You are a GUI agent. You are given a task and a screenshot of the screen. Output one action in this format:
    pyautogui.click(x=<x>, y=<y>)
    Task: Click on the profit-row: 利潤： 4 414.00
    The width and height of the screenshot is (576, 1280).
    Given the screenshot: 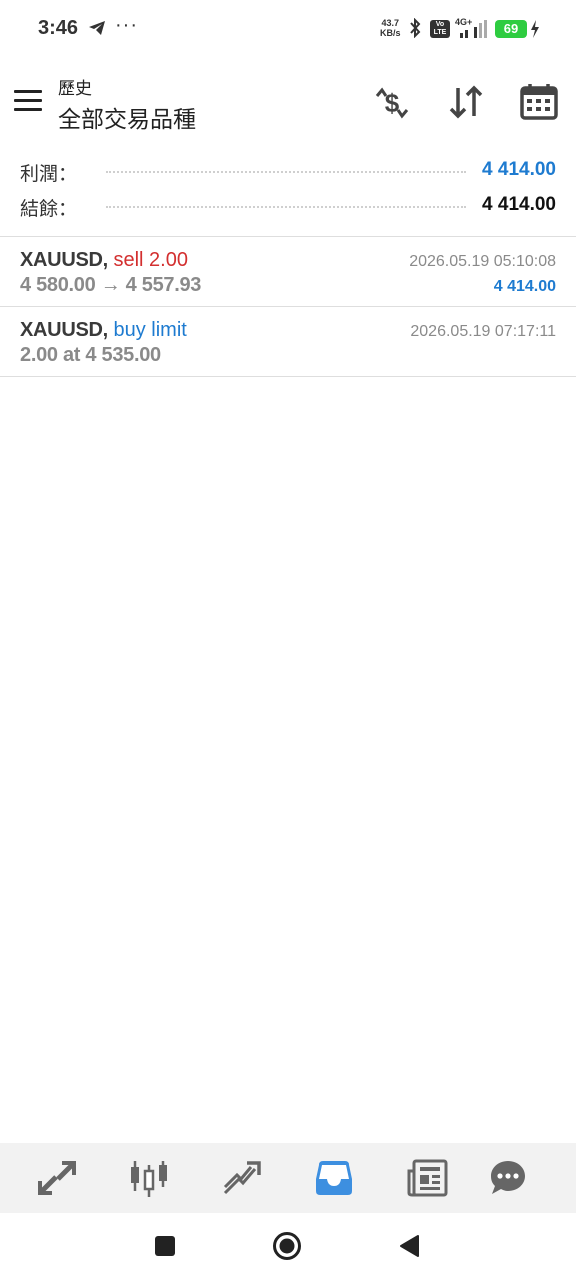 What is the action you would take?
    pyautogui.click(x=288, y=170)
    